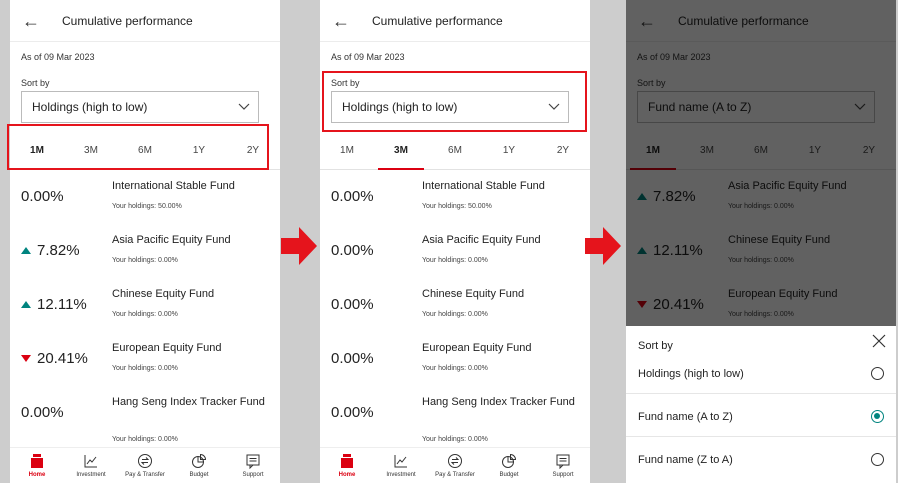 This screenshot has width=898, height=483. I want to click on tab-3m: 3M, so click(401, 151).